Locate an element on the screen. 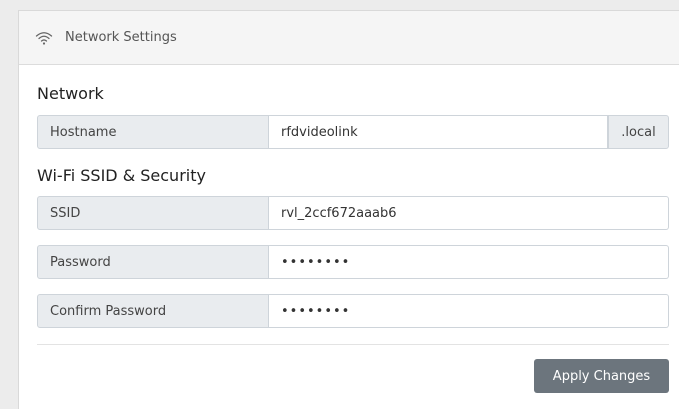 The width and height of the screenshot is (679, 409). password-row: Password is located at coordinates (353, 262).